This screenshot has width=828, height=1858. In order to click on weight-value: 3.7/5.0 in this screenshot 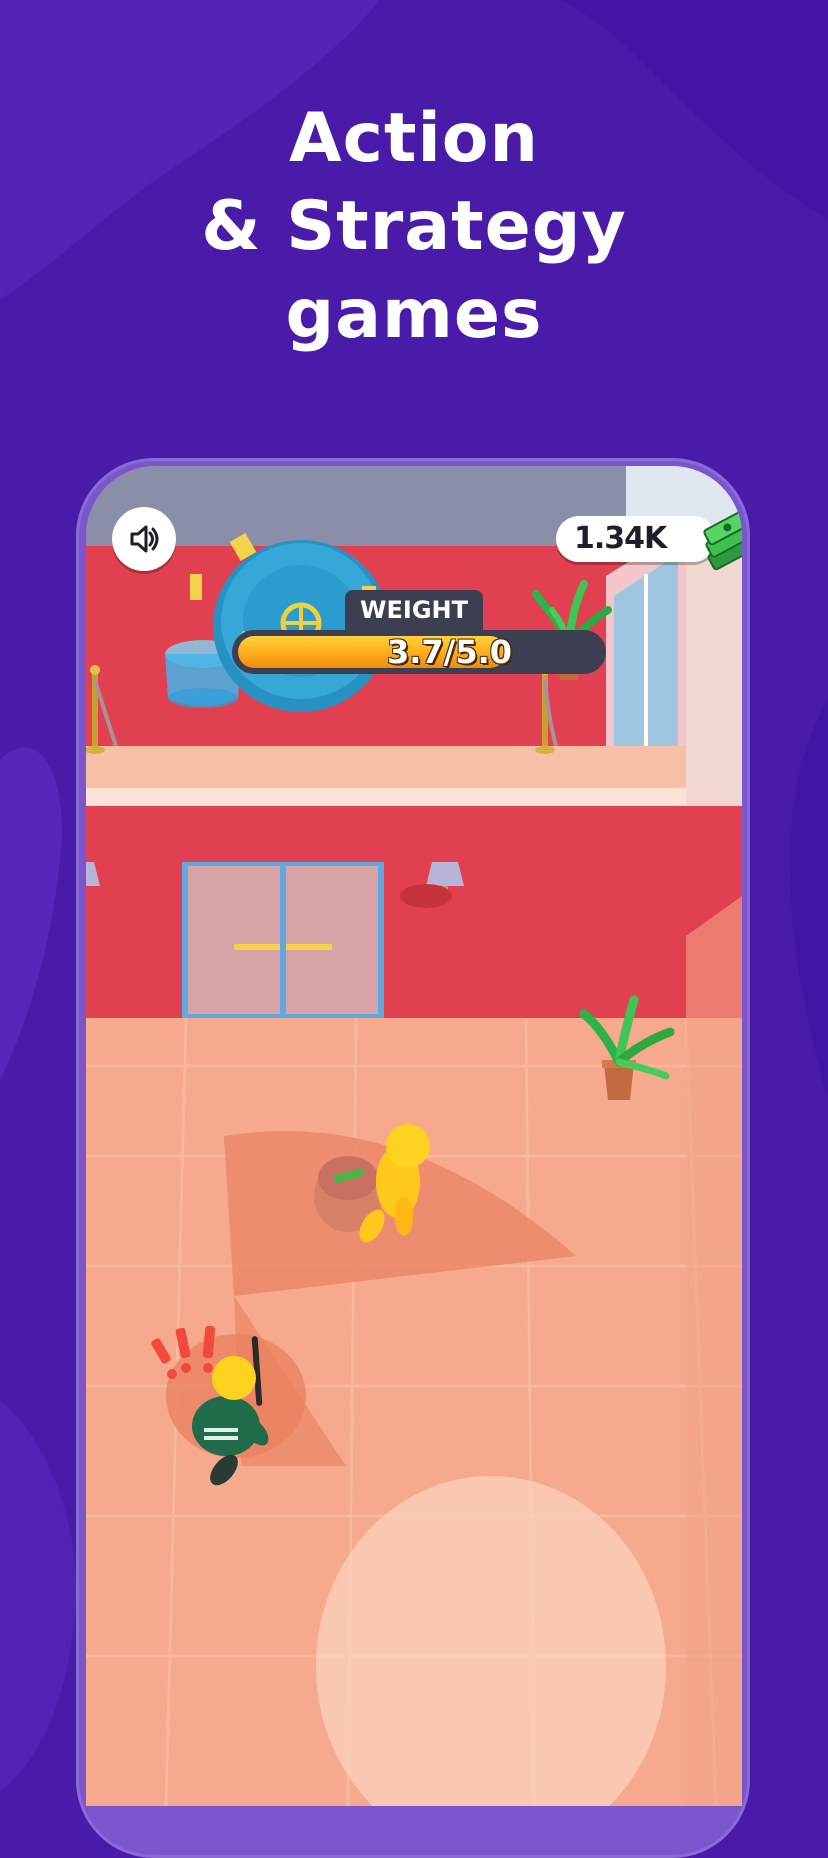, I will do `click(449, 652)`.